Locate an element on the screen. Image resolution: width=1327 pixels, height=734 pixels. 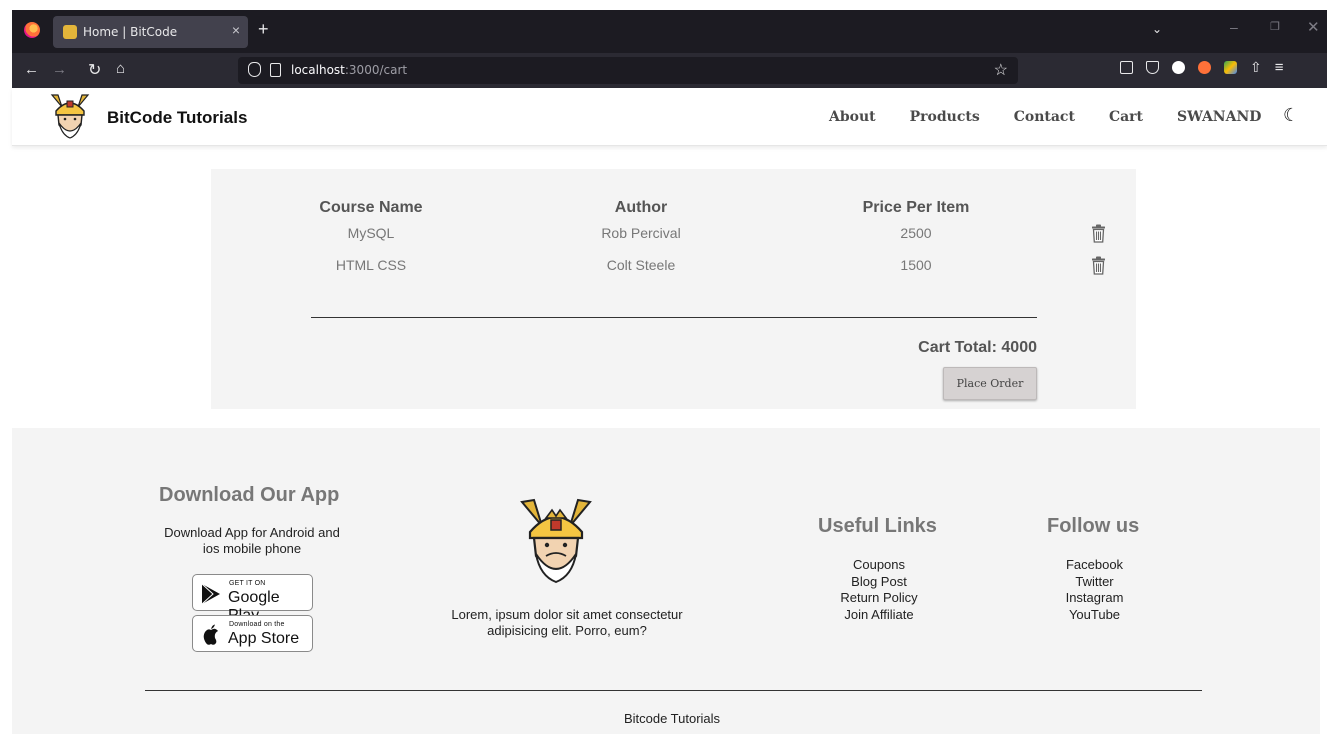
nav-contact: Contact is located at coordinates (1044, 117).